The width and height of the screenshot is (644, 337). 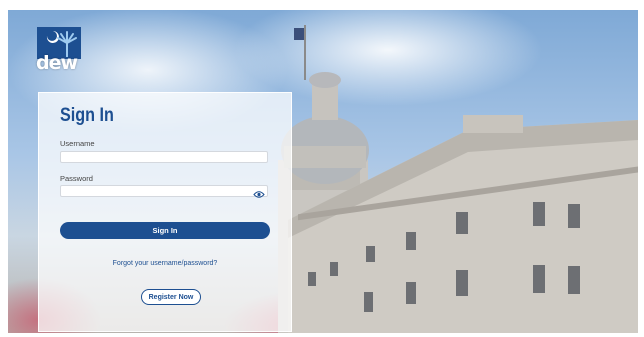 What do you see at coordinates (165, 230) in the screenshot?
I see `sign-in-button: Sign In` at bounding box center [165, 230].